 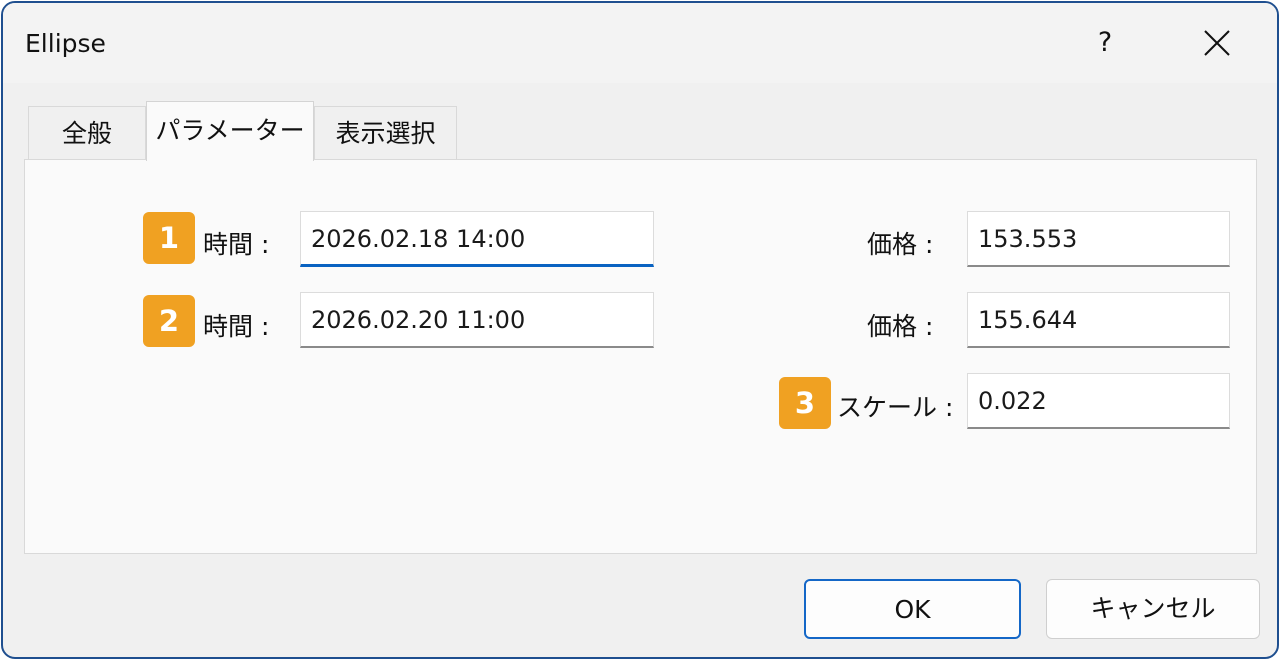 I want to click on time1-input: 2026.02.18 14:00, so click(x=477, y=239).